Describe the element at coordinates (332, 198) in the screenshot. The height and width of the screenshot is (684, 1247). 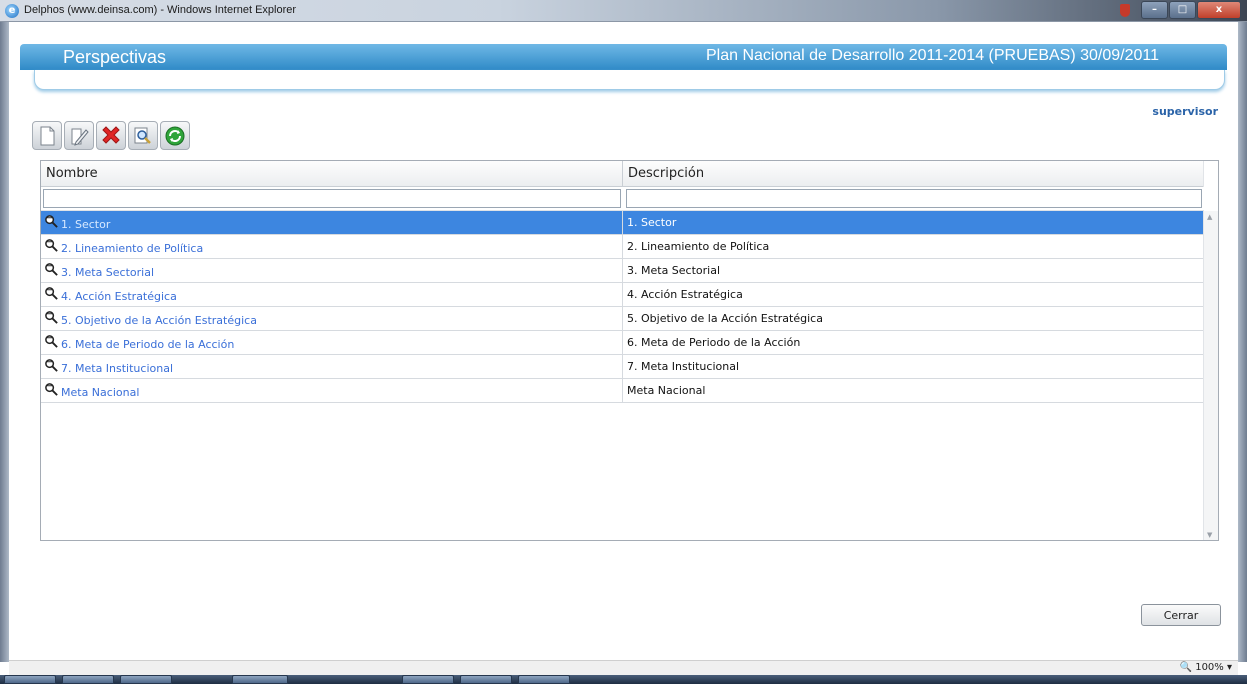
I see `filter-nombre-input` at that location.